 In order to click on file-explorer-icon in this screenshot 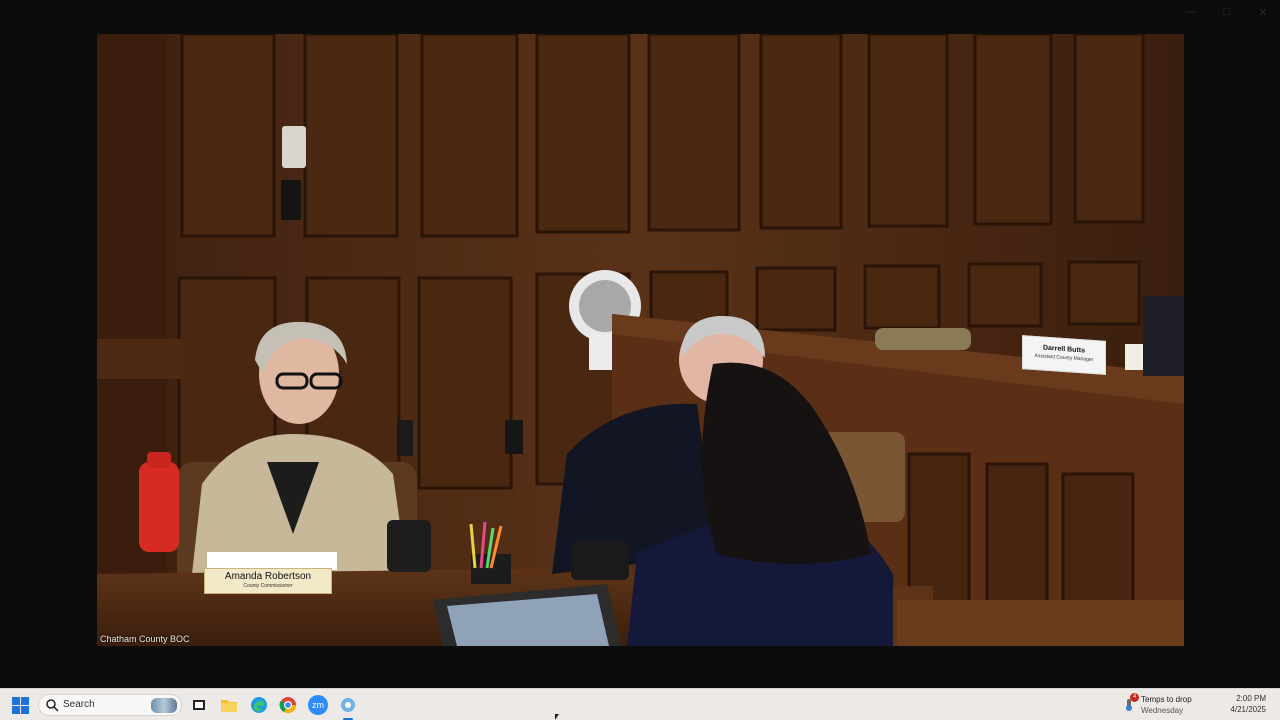, I will do `click(229, 705)`.